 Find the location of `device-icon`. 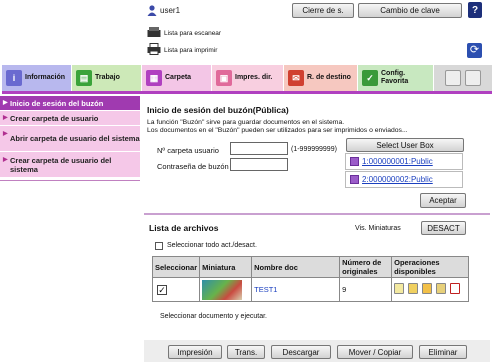

device-icon is located at coordinates (453, 78).